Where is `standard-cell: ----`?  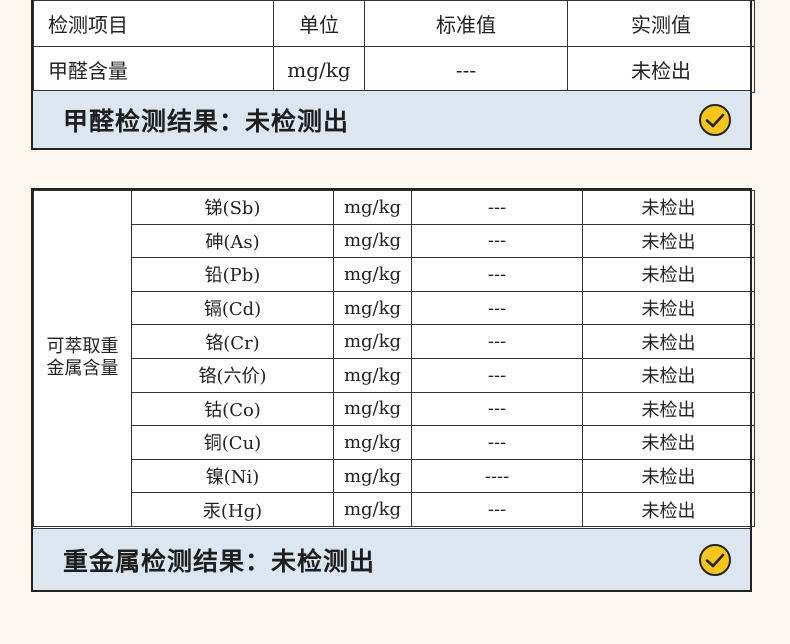 standard-cell: ---- is located at coordinates (497, 476).